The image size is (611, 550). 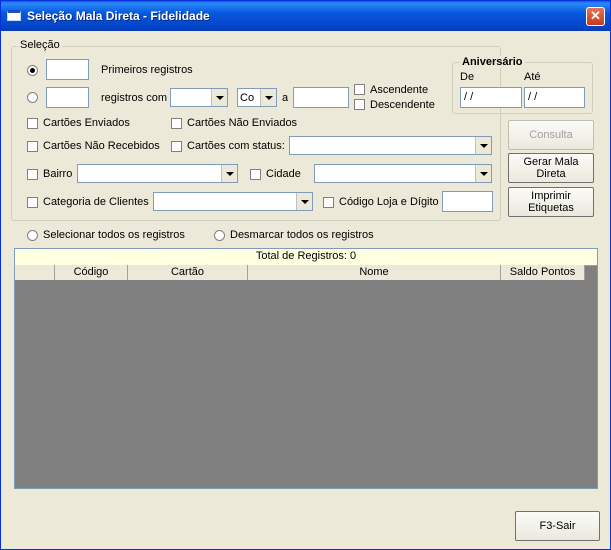 I want to click on gerar-mala-label-2: Direta, so click(x=551, y=174).